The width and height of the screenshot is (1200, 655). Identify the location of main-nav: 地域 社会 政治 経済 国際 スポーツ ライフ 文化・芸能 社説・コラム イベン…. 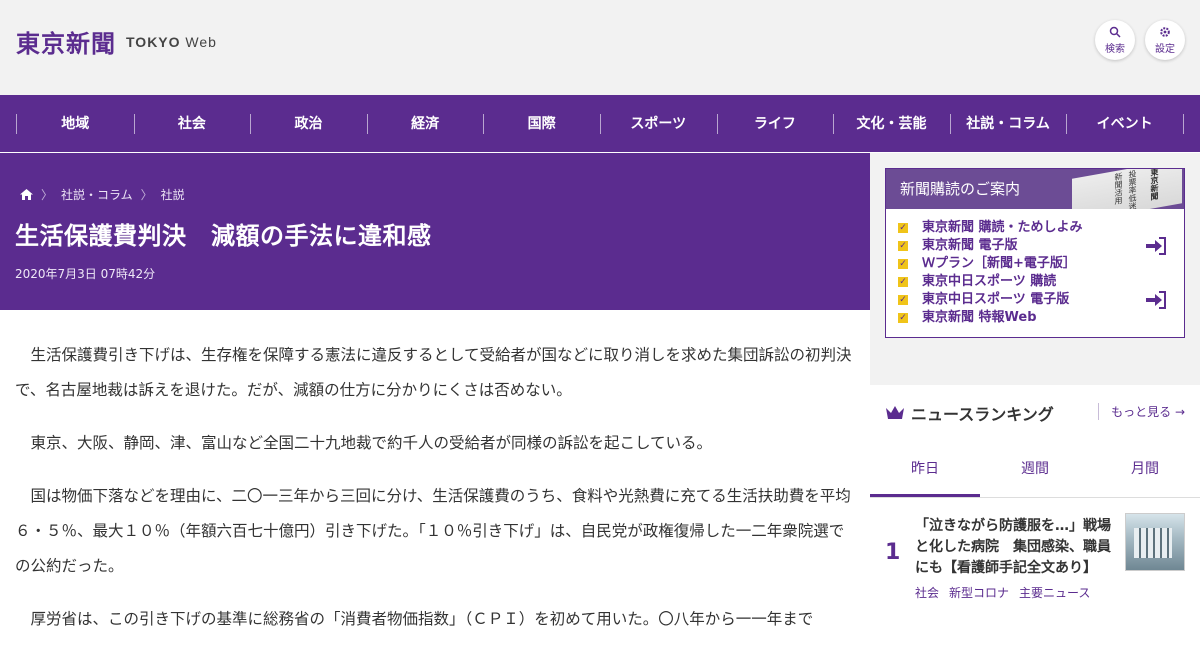
(600, 123).